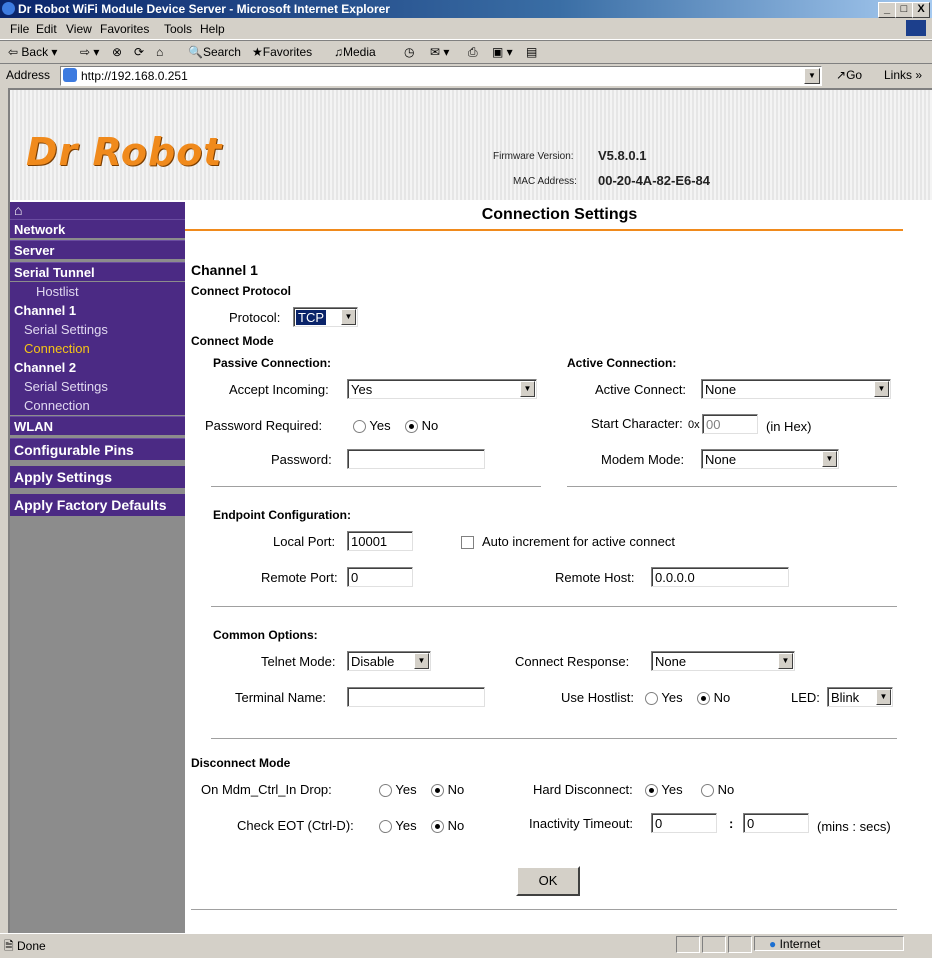 Image resolution: width=932 pixels, height=958 pixels. Describe the element at coordinates (212, 29) in the screenshot. I see `menu-help: Help` at that location.